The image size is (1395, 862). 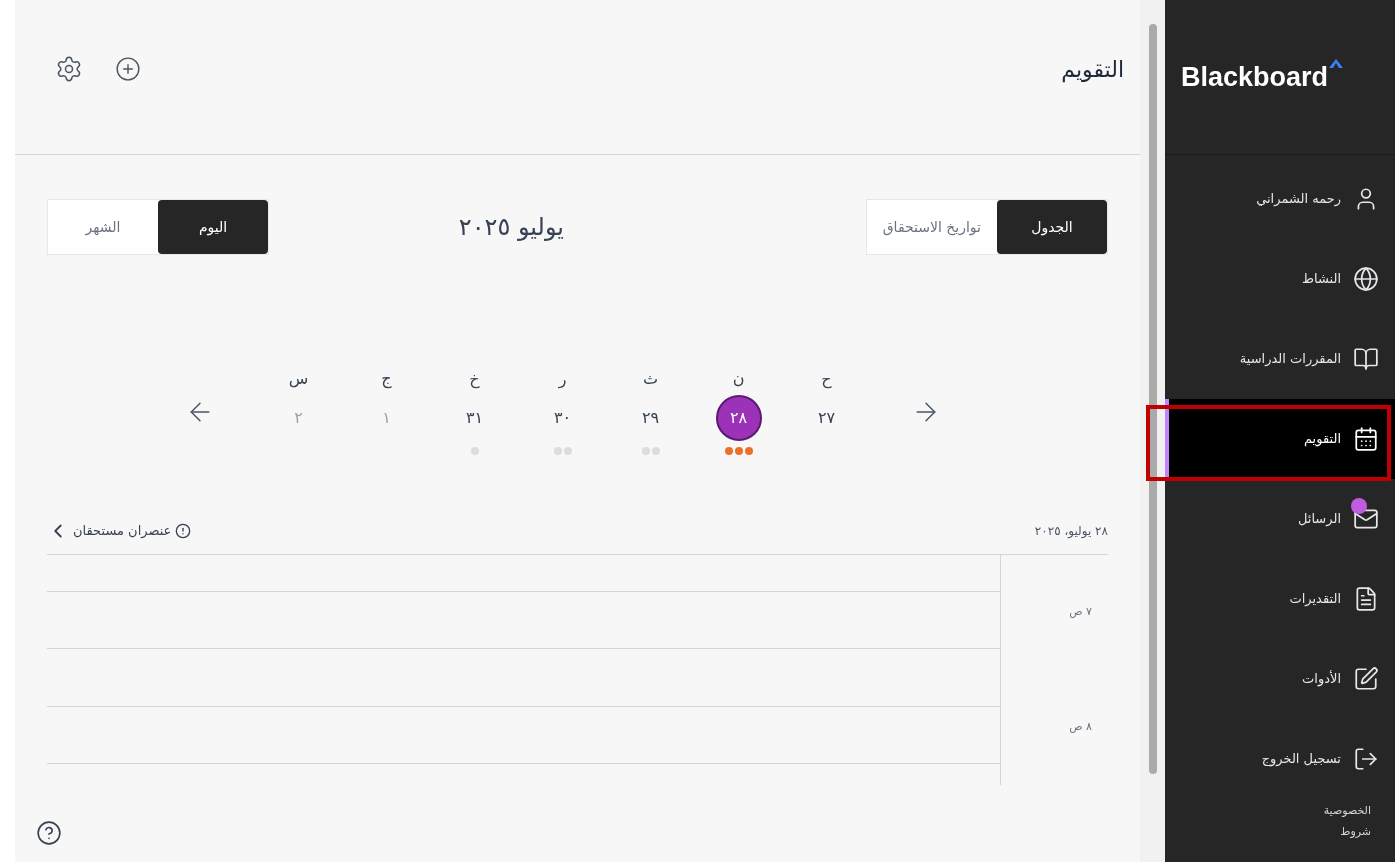 What do you see at coordinates (128, 69) in the screenshot?
I see `add-icon` at bounding box center [128, 69].